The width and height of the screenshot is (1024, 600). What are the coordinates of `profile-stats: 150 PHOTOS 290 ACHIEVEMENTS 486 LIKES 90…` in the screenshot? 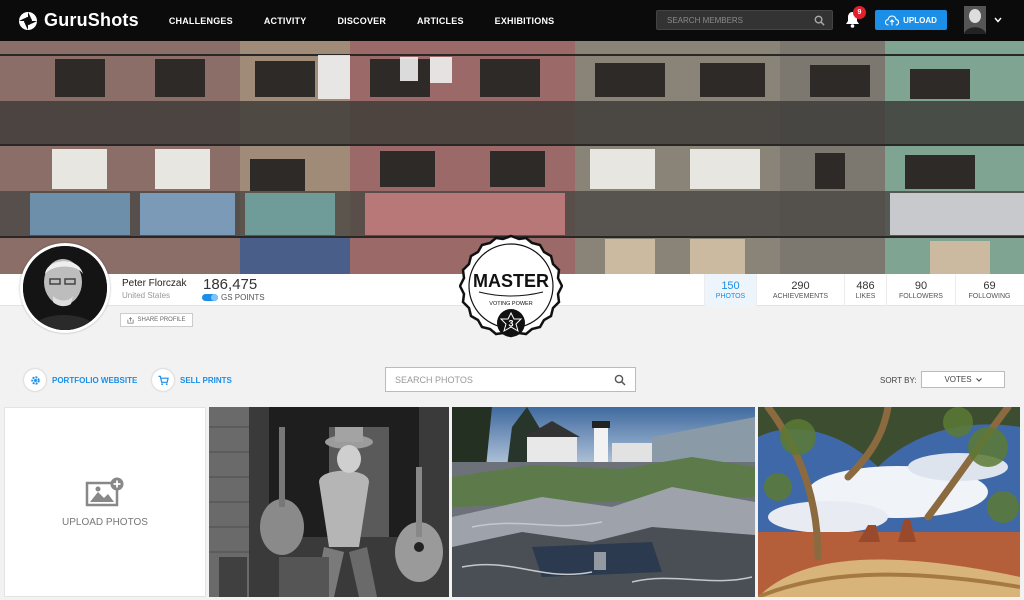 It's located at (863, 290).